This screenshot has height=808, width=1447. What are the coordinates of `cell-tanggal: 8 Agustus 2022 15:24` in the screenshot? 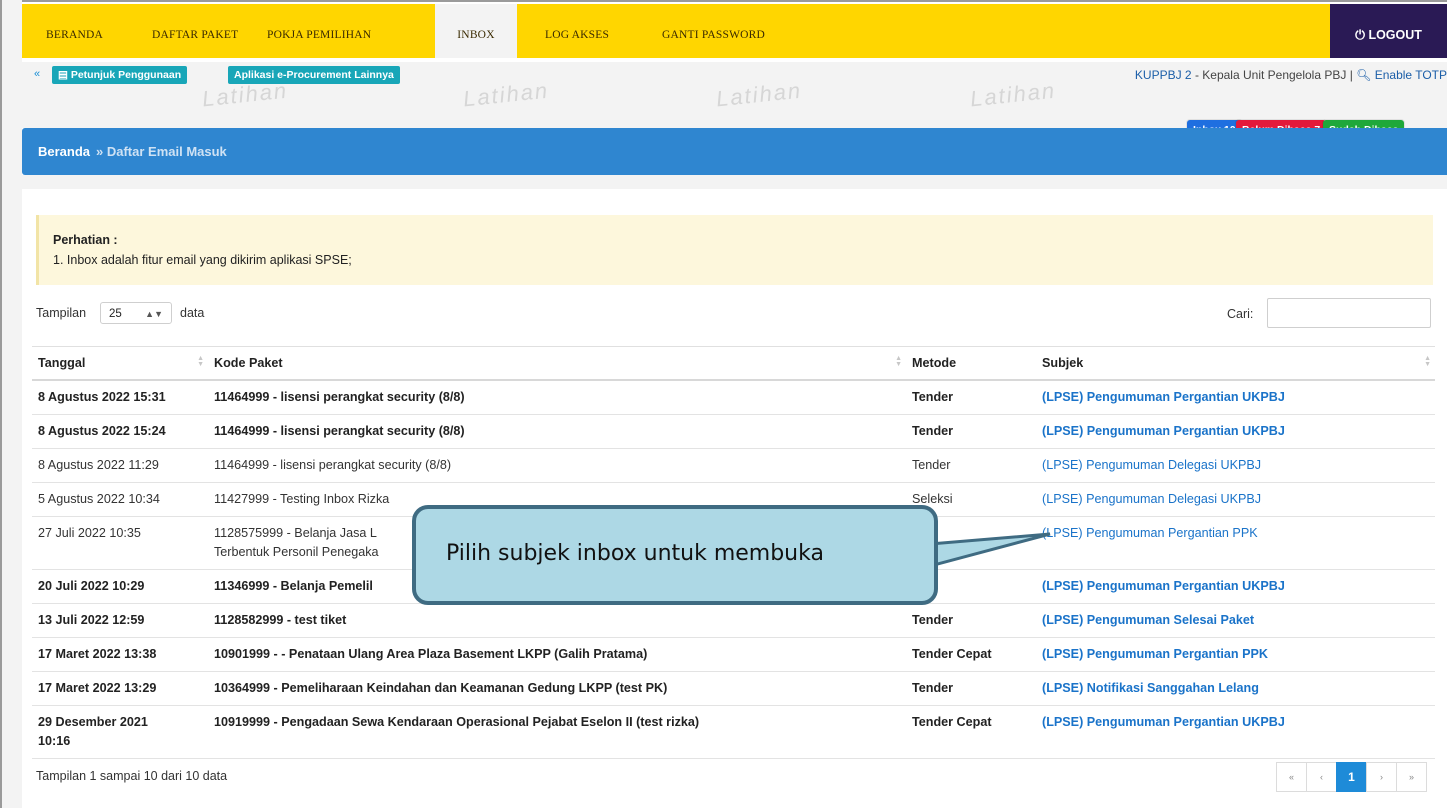 It's located at (120, 431).